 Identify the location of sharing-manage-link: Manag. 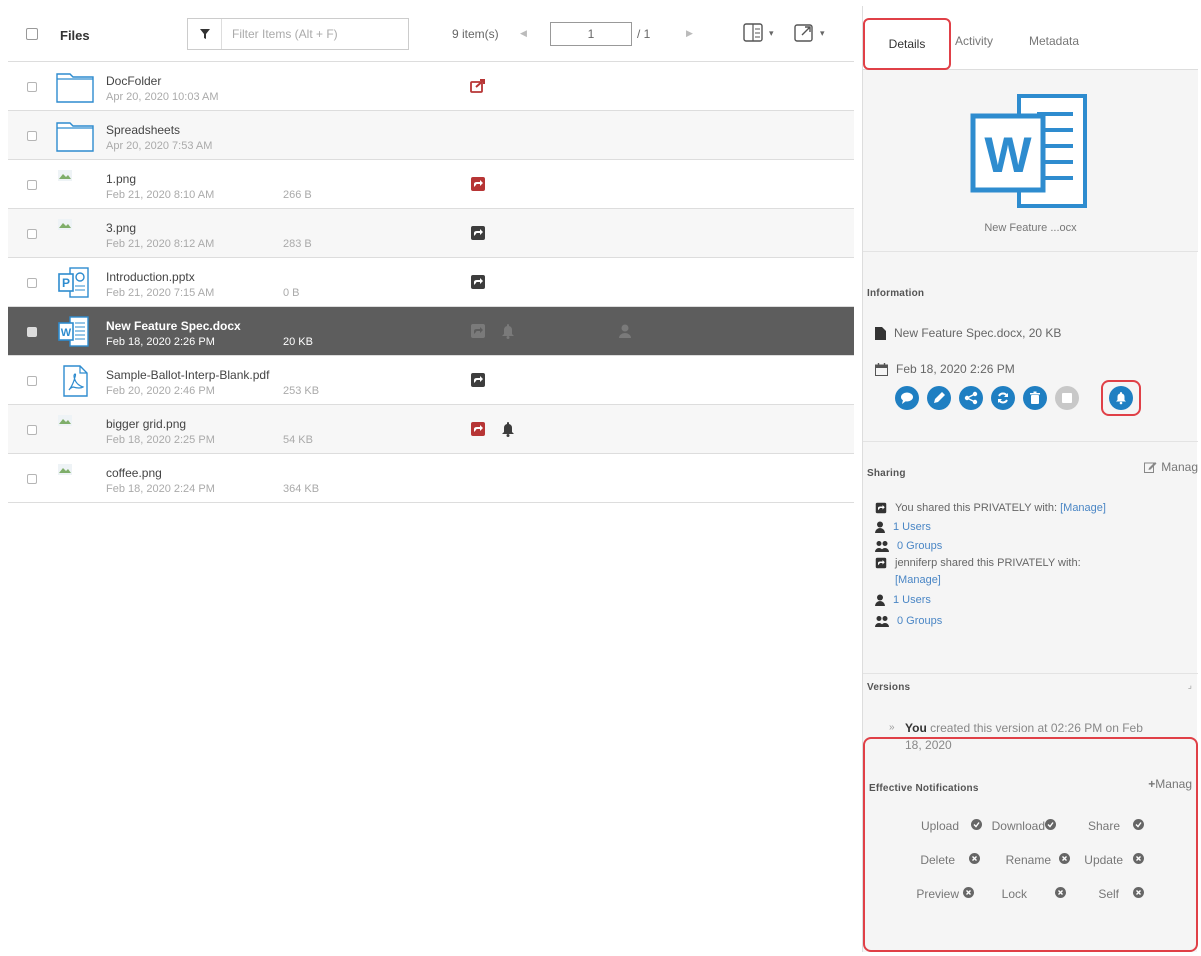
(1171, 467).